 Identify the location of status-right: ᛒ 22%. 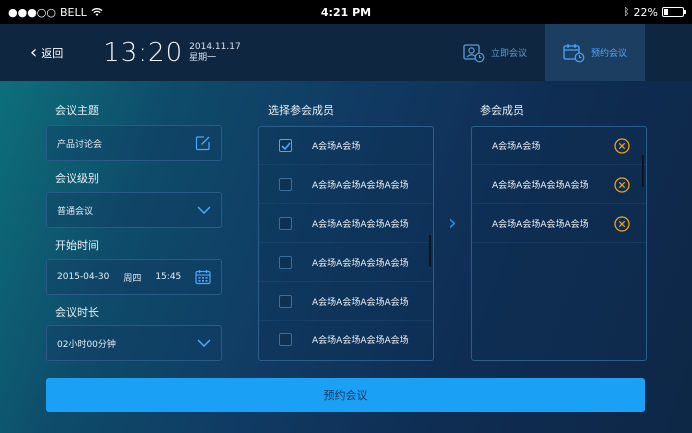
(654, 12).